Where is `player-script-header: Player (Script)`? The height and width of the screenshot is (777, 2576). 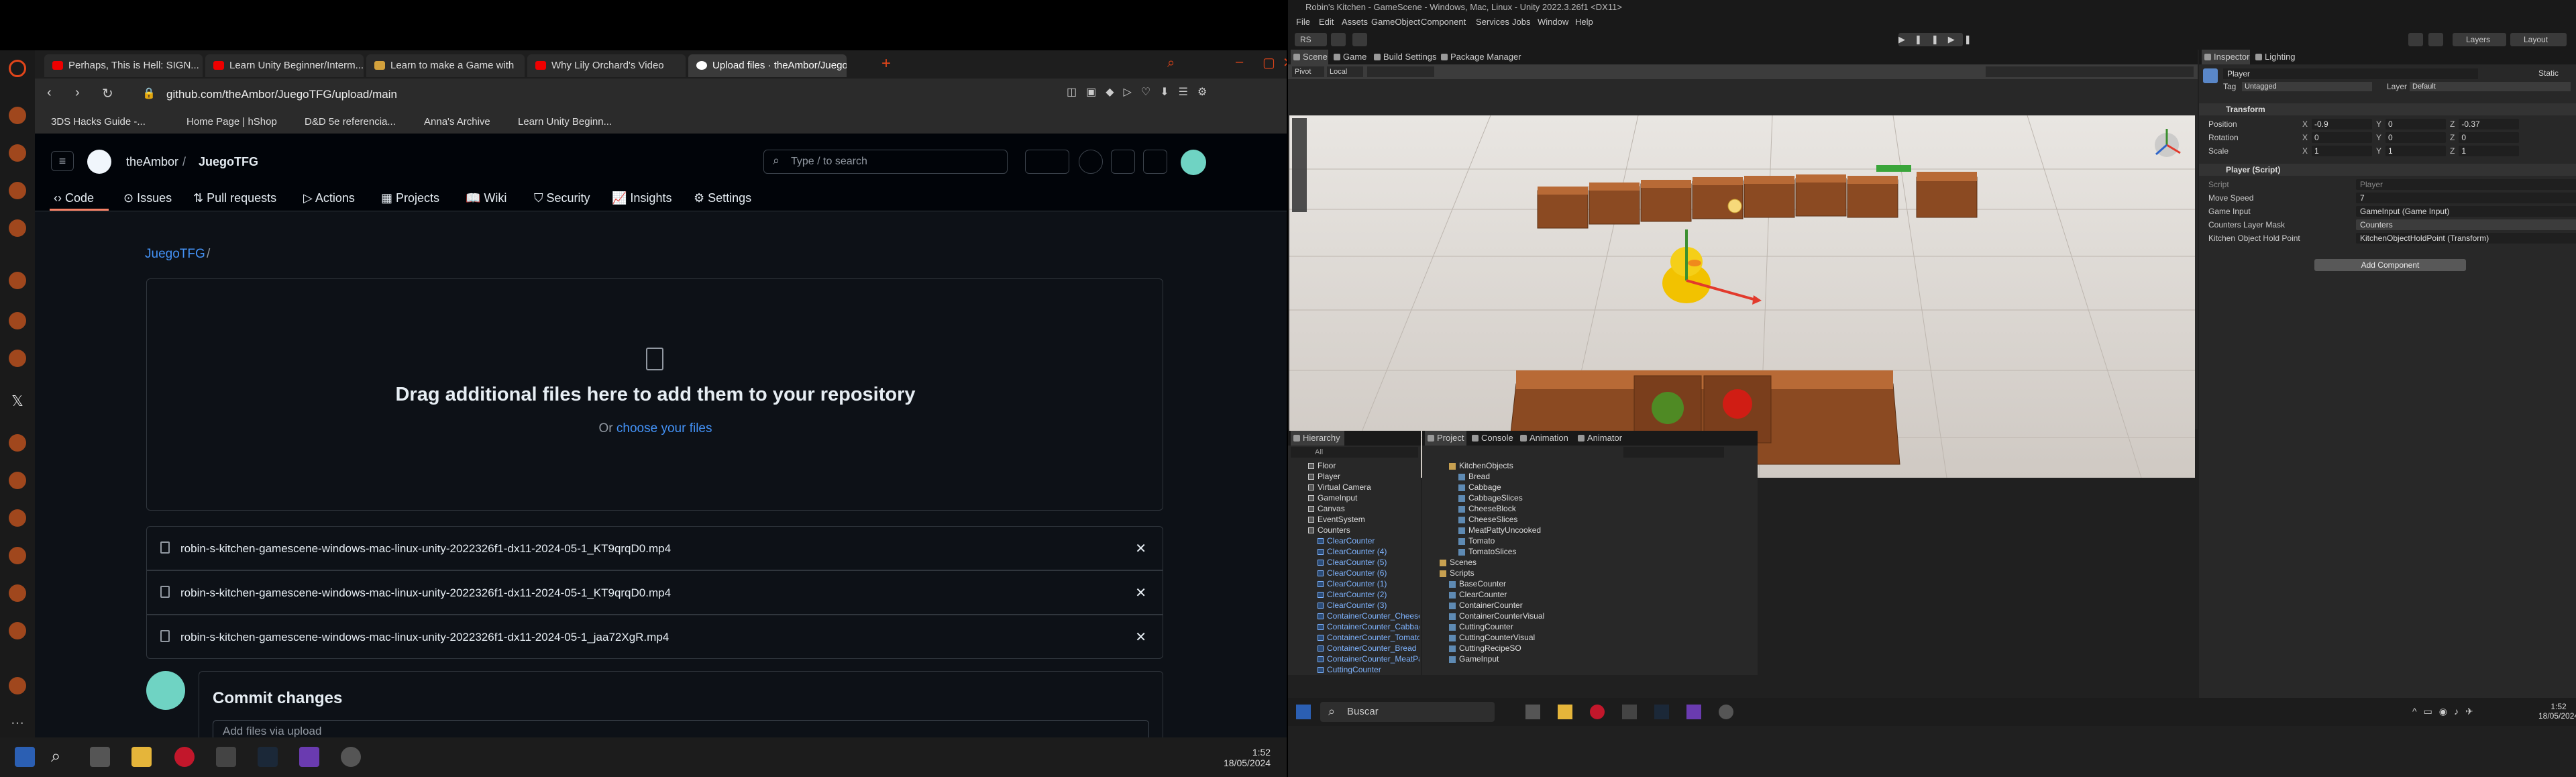 player-script-header: Player (Script) is located at coordinates (2387, 170).